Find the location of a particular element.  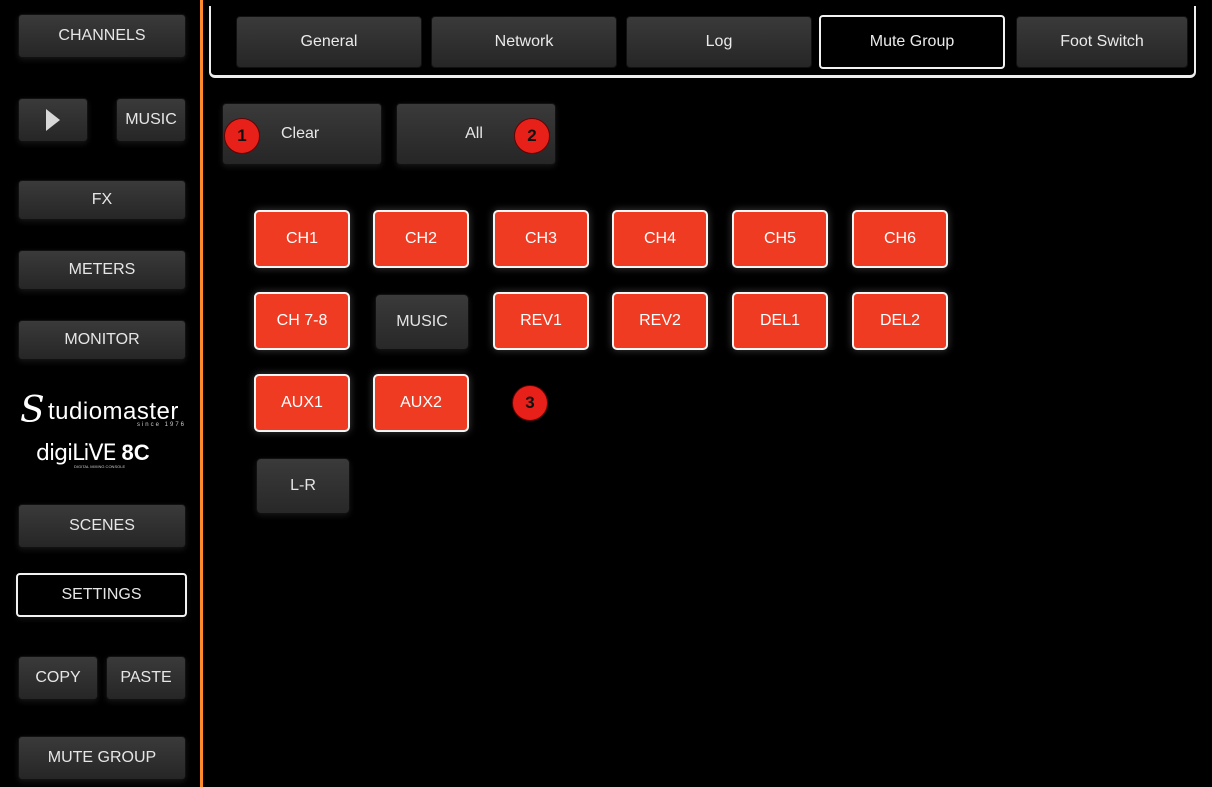

paste-button: PASTE is located at coordinates (146, 678).